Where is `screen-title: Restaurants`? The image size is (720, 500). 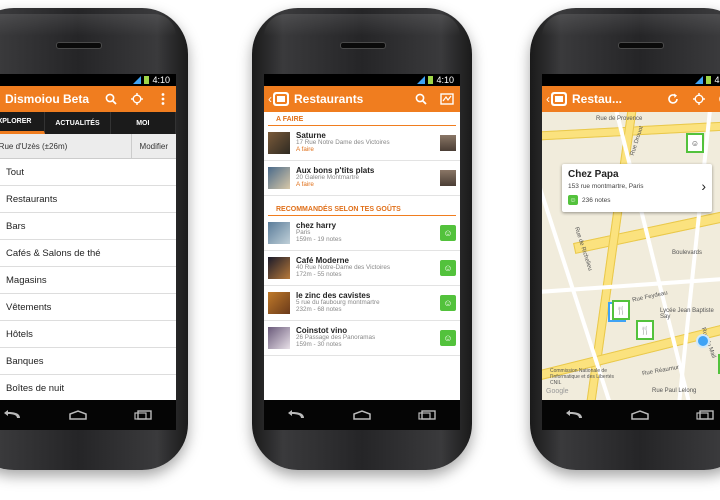 screen-title: Restaurants is located at coordinates (329, 99).